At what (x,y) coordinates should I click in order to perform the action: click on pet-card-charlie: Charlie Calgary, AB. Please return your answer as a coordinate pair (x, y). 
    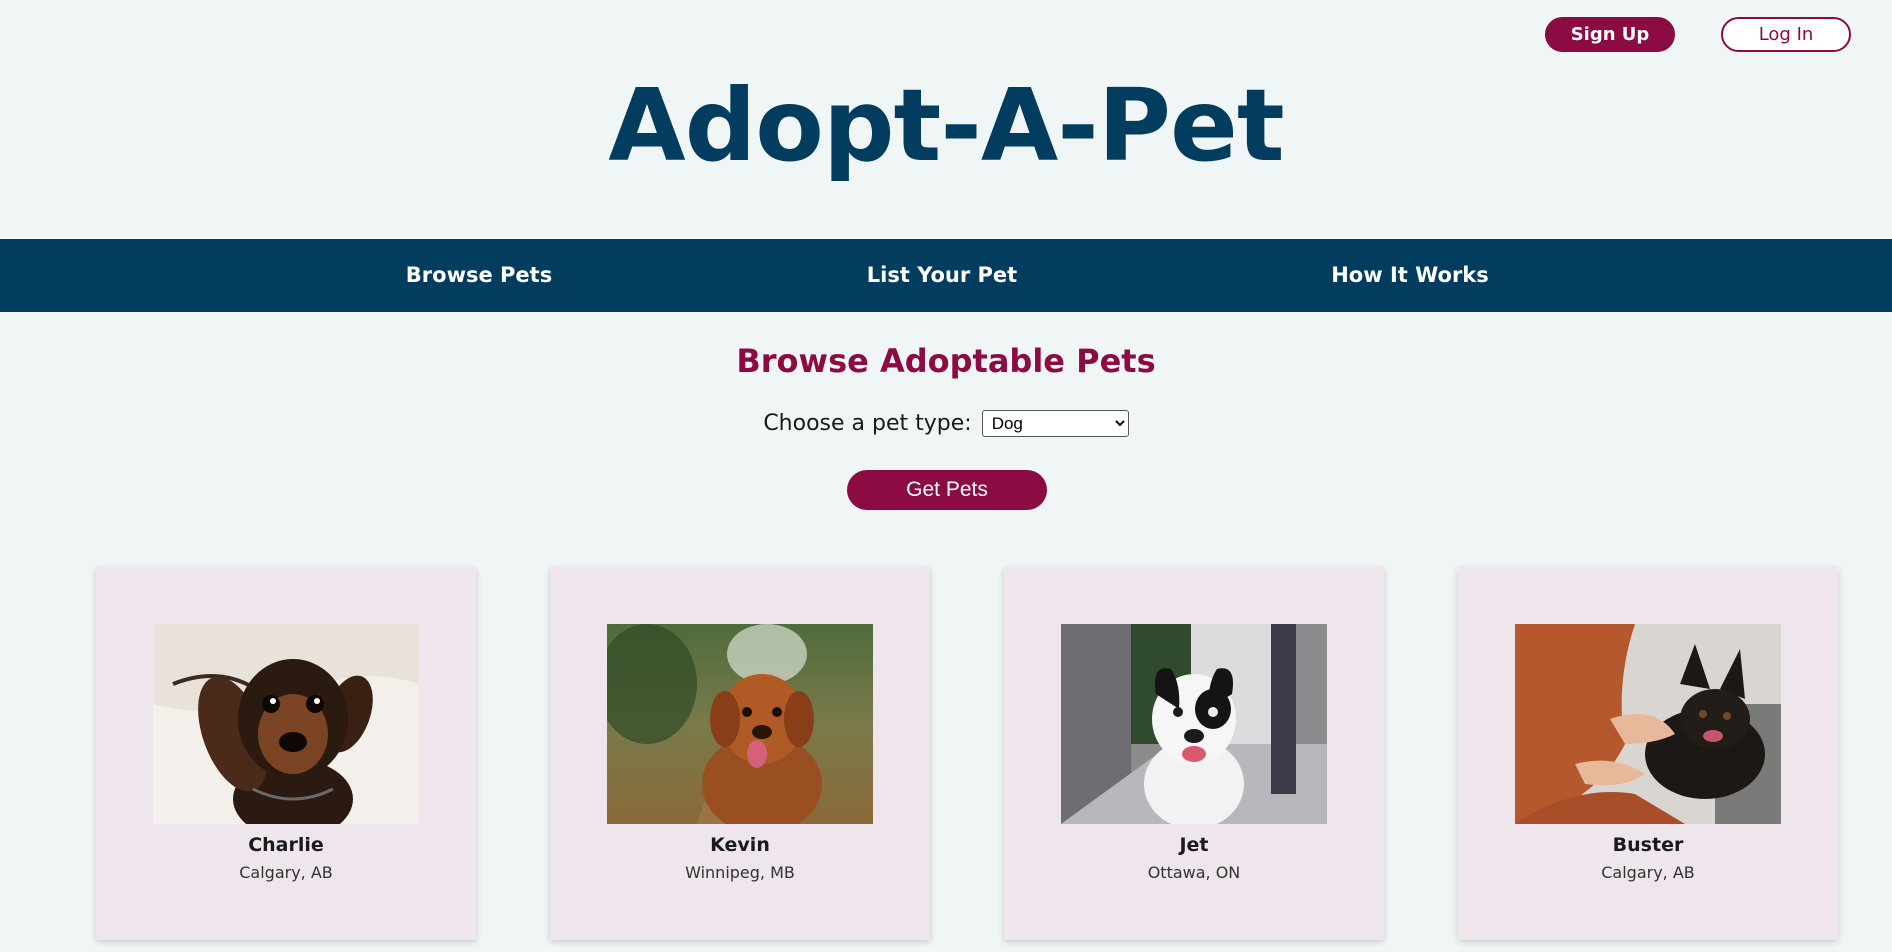
    Looking at the image, I should click on (286, 753).